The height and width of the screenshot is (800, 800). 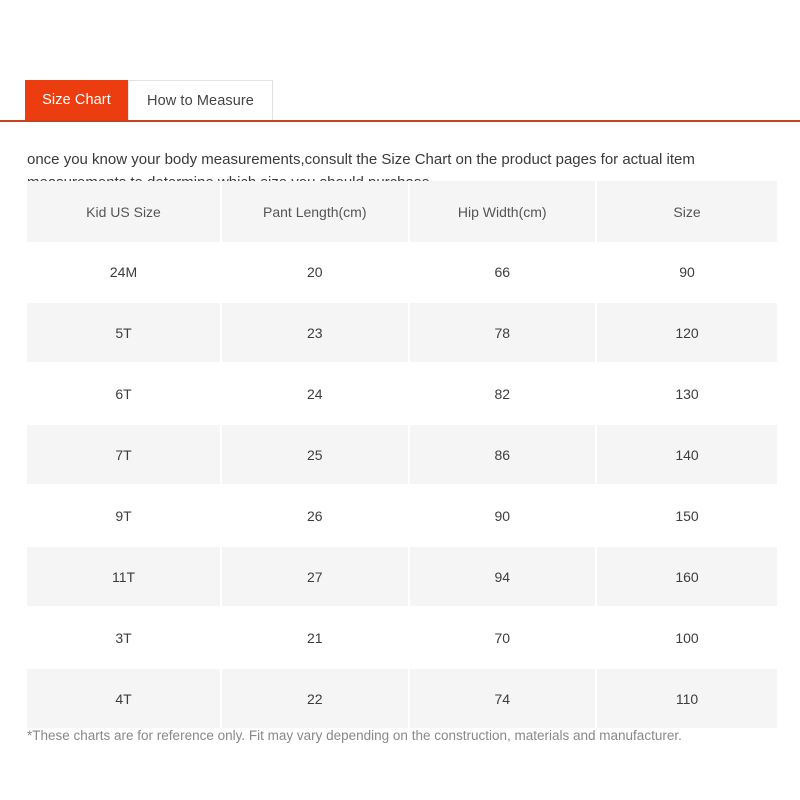 What do you see at coordinates (503, 211) in the screenshot?
I see `column-header-hip-width: Hip Width(cm)` at bounding box center [503, 211].